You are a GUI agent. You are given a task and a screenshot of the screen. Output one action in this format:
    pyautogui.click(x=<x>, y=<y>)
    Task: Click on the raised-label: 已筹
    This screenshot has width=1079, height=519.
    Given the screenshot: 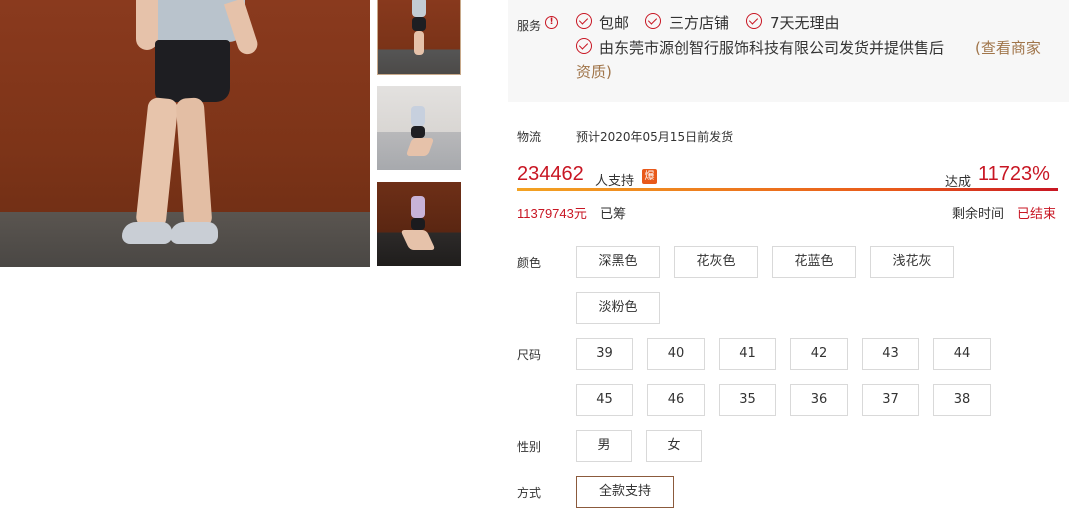 What is the action you would take?
    pyautogui.click(x=613, y=214)
    